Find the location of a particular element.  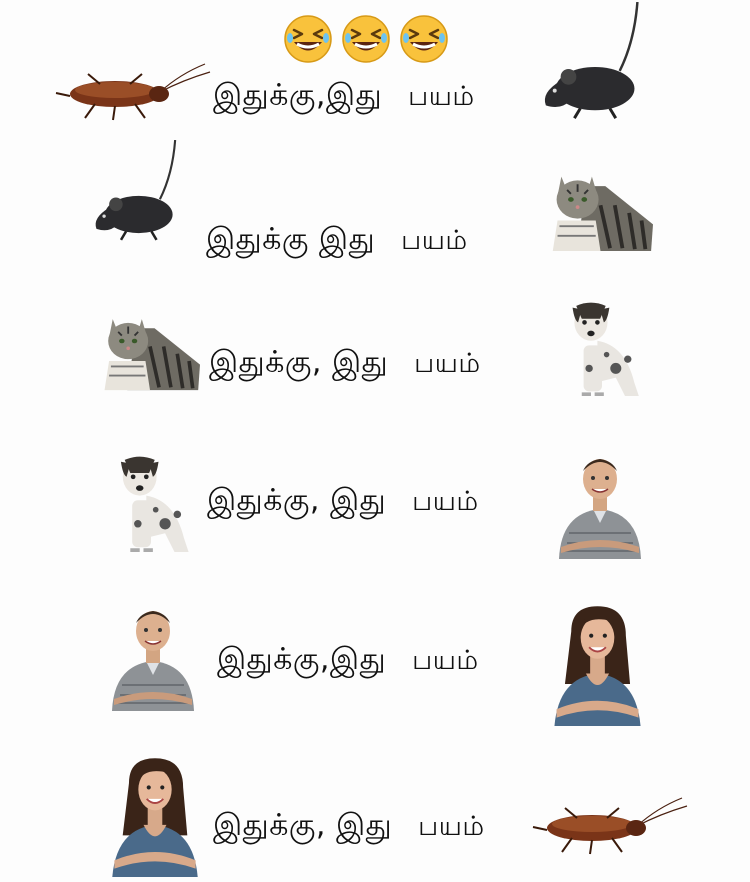

fear-caption-row-3: இதுக்கு, இது பயம் is located at coordinates (345, 364).